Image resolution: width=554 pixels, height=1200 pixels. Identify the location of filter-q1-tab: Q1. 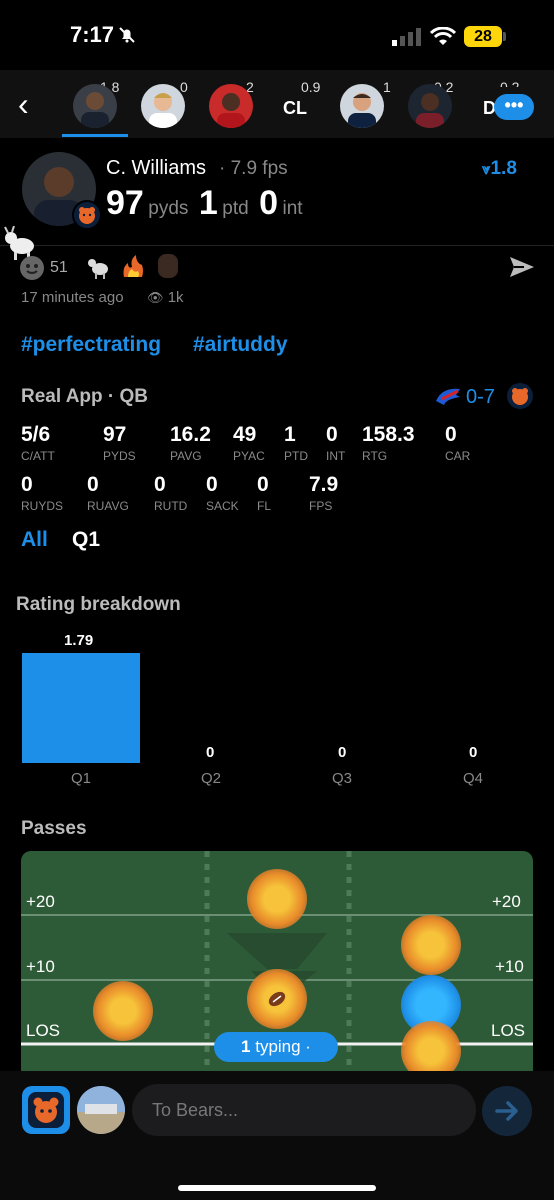
(86, 540).